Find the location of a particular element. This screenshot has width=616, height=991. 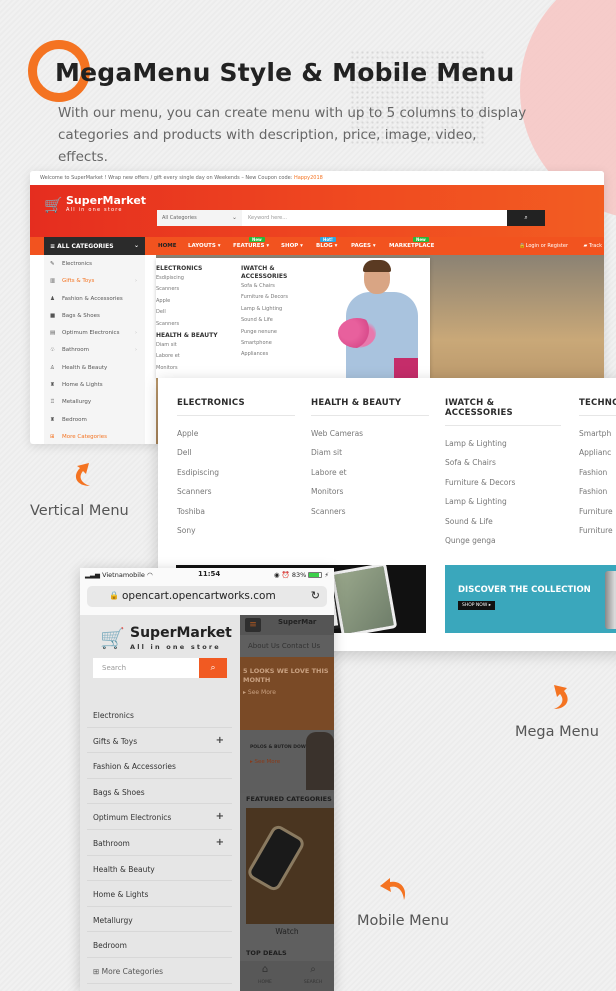

submenu-link: Diam sit is located at coordinates (196, 345).